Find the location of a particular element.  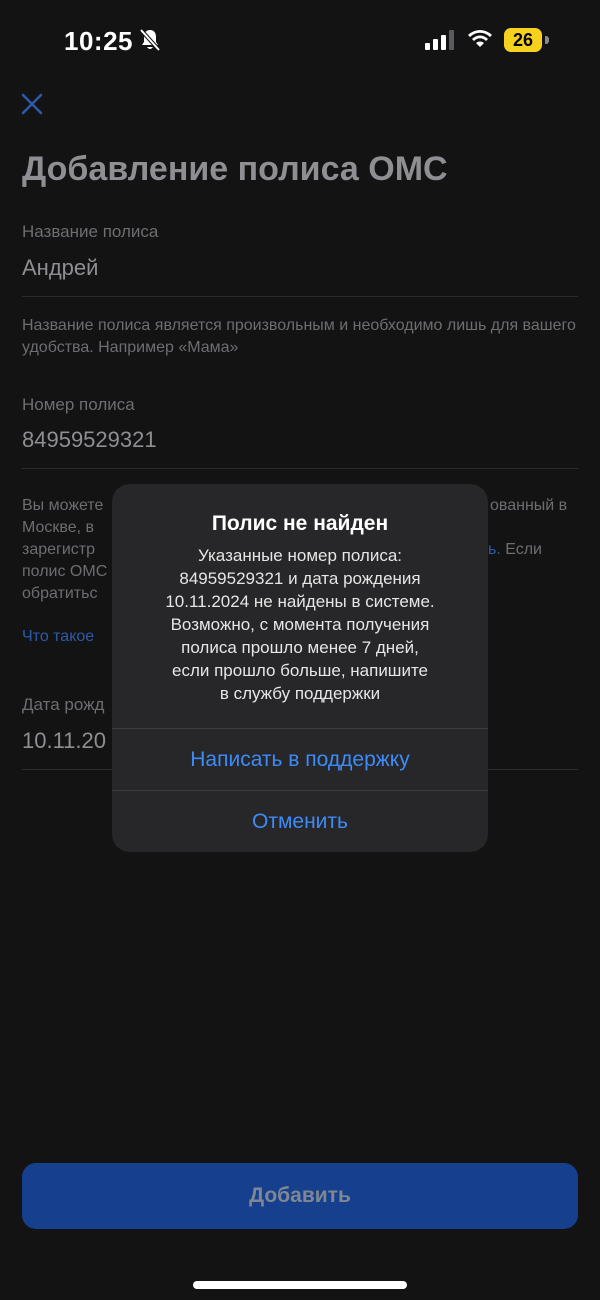

policy-number-hint-line: ь. Если is located at coordinates (515, 550).